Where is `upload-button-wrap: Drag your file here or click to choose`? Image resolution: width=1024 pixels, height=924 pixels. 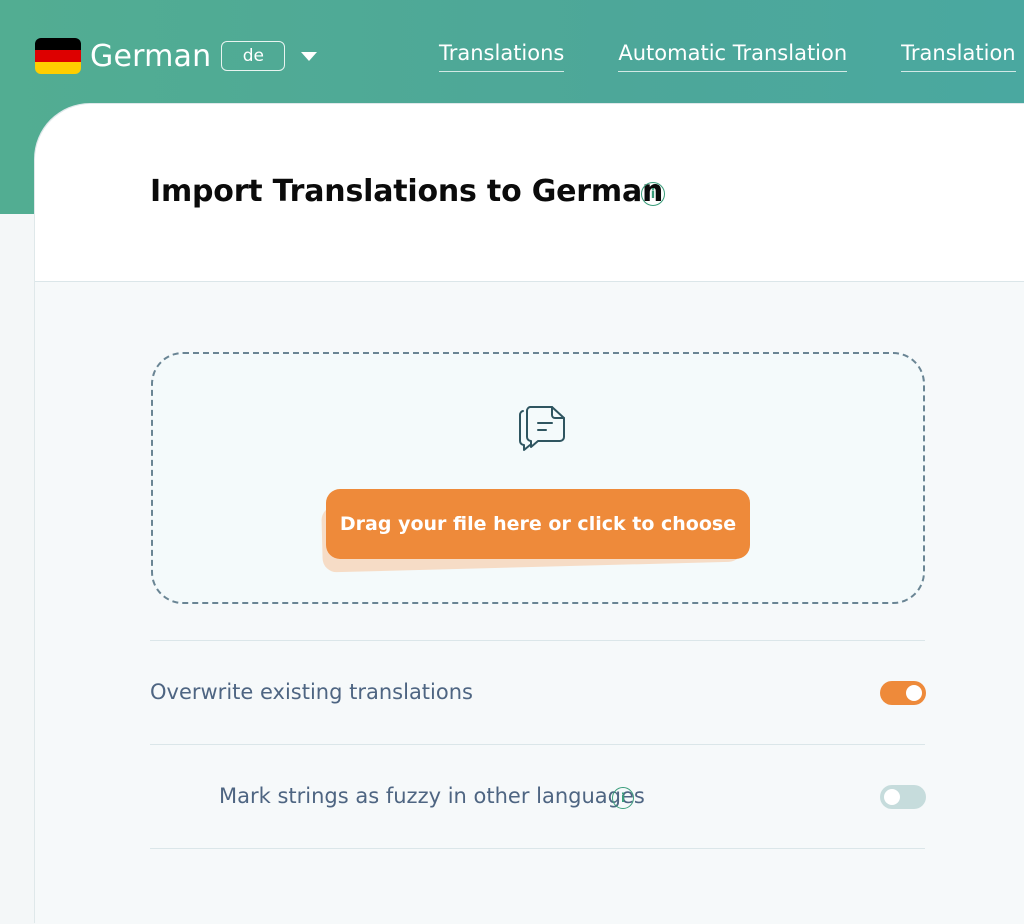
upload-button-wrap: Drag your file here or click to choose is located at coordinates (535, 531).